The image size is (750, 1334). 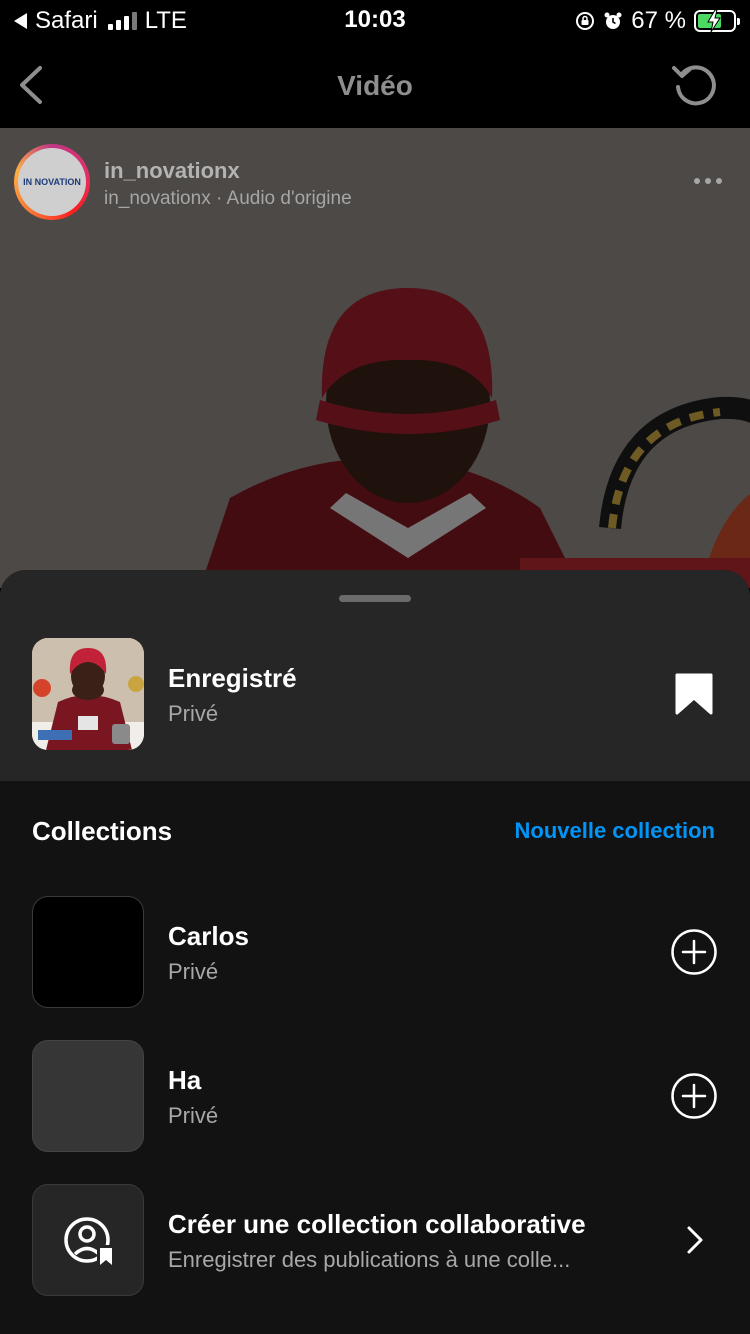 I want to click on saved-privacy: Privé, so click(x=193, y=713).